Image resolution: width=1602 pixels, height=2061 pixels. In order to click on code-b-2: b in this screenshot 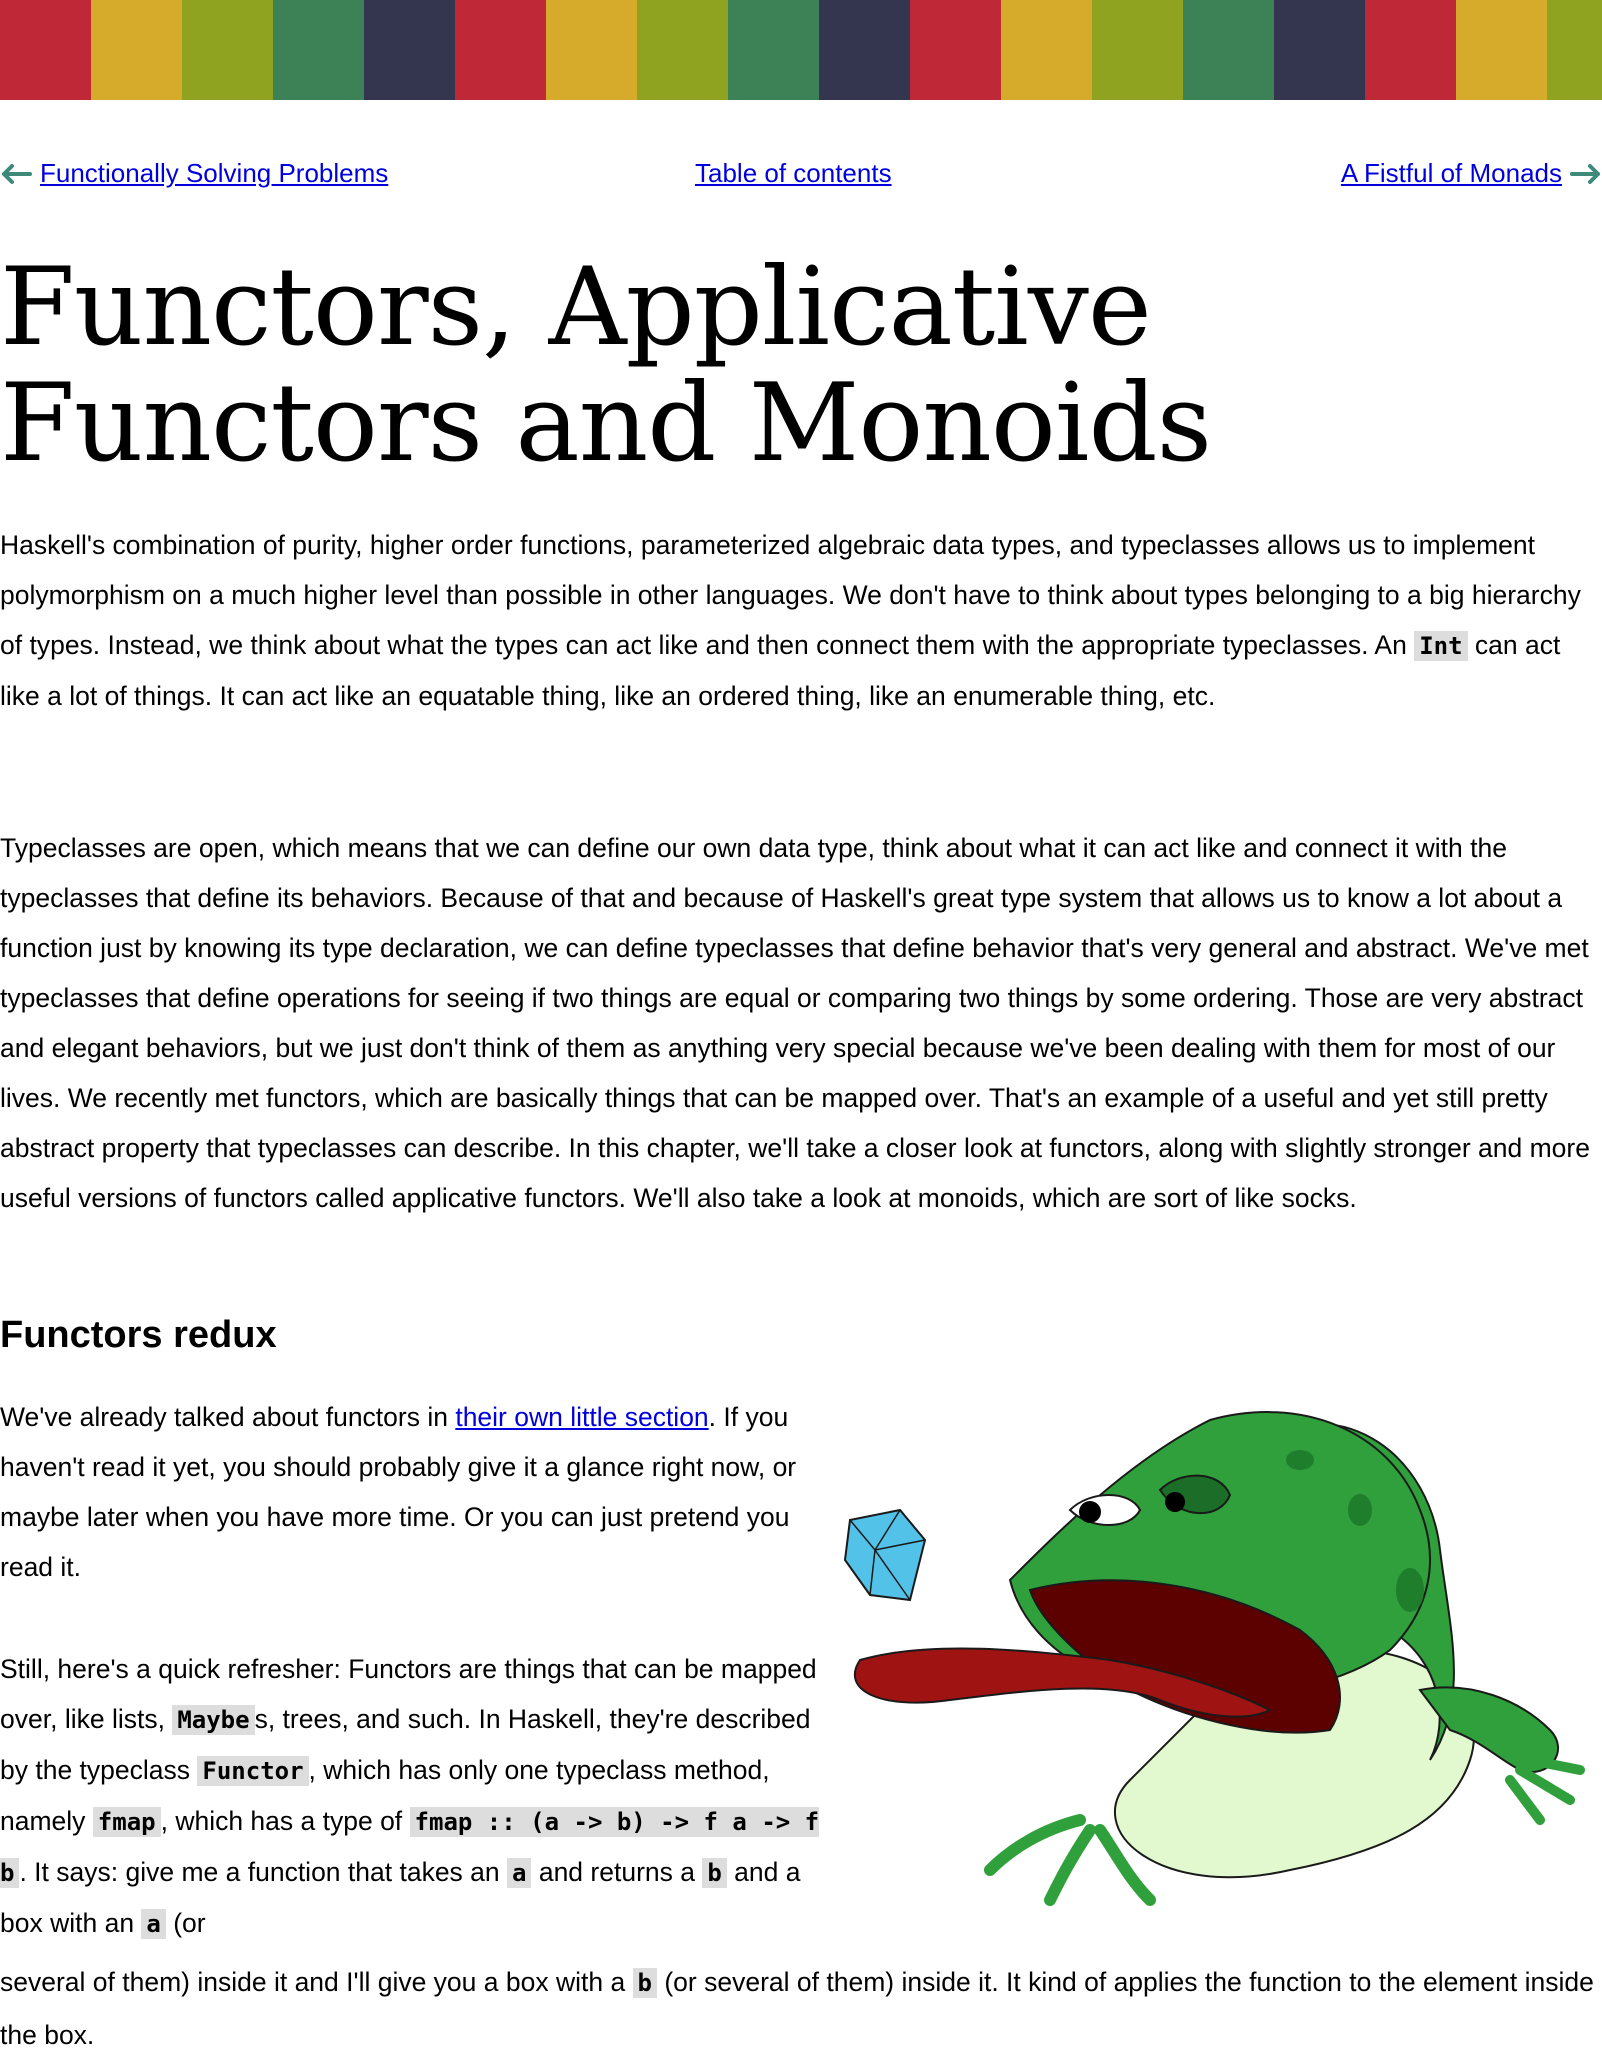, I will do `click(644, 1983)`.